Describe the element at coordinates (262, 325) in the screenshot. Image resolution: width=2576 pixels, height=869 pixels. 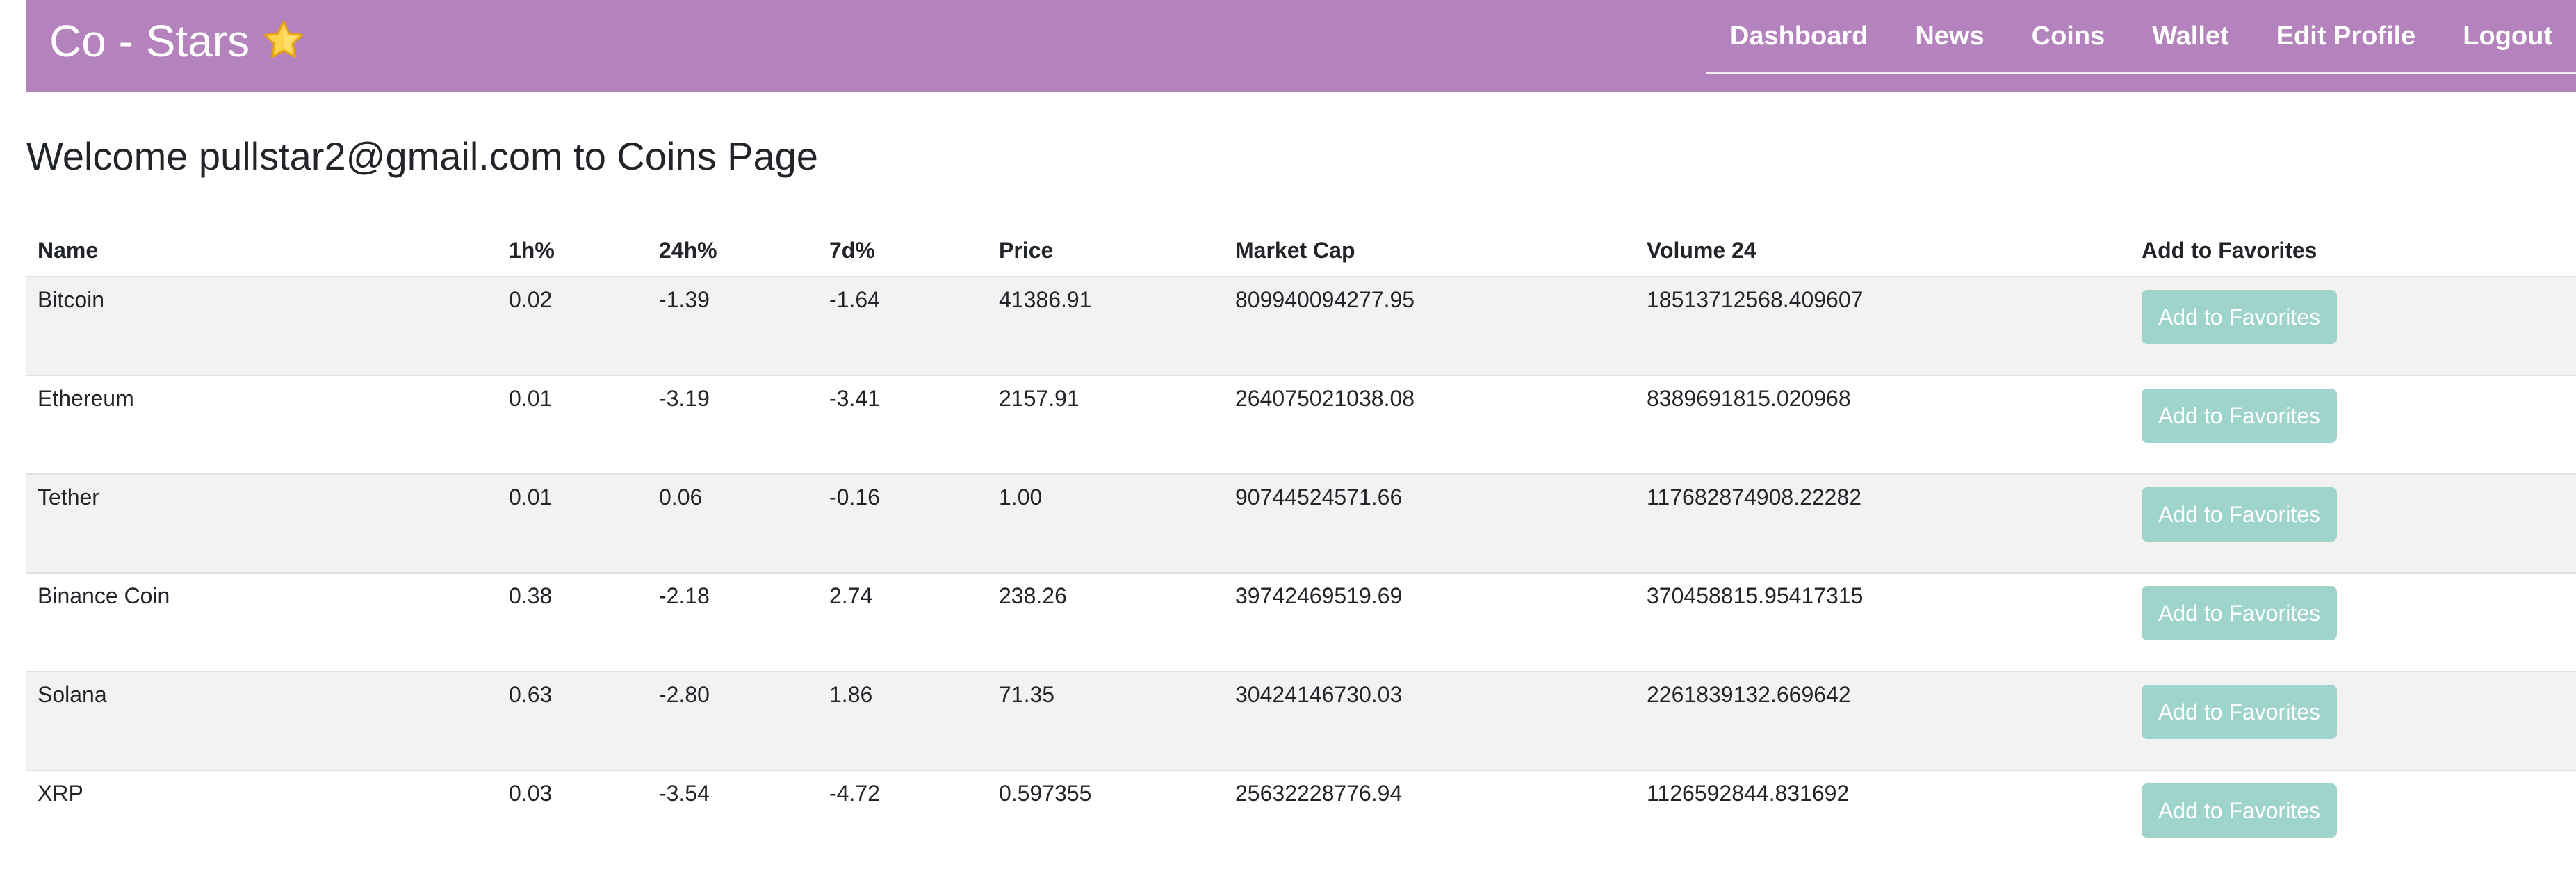
I see `coin-name: Bitcoin` at that location.